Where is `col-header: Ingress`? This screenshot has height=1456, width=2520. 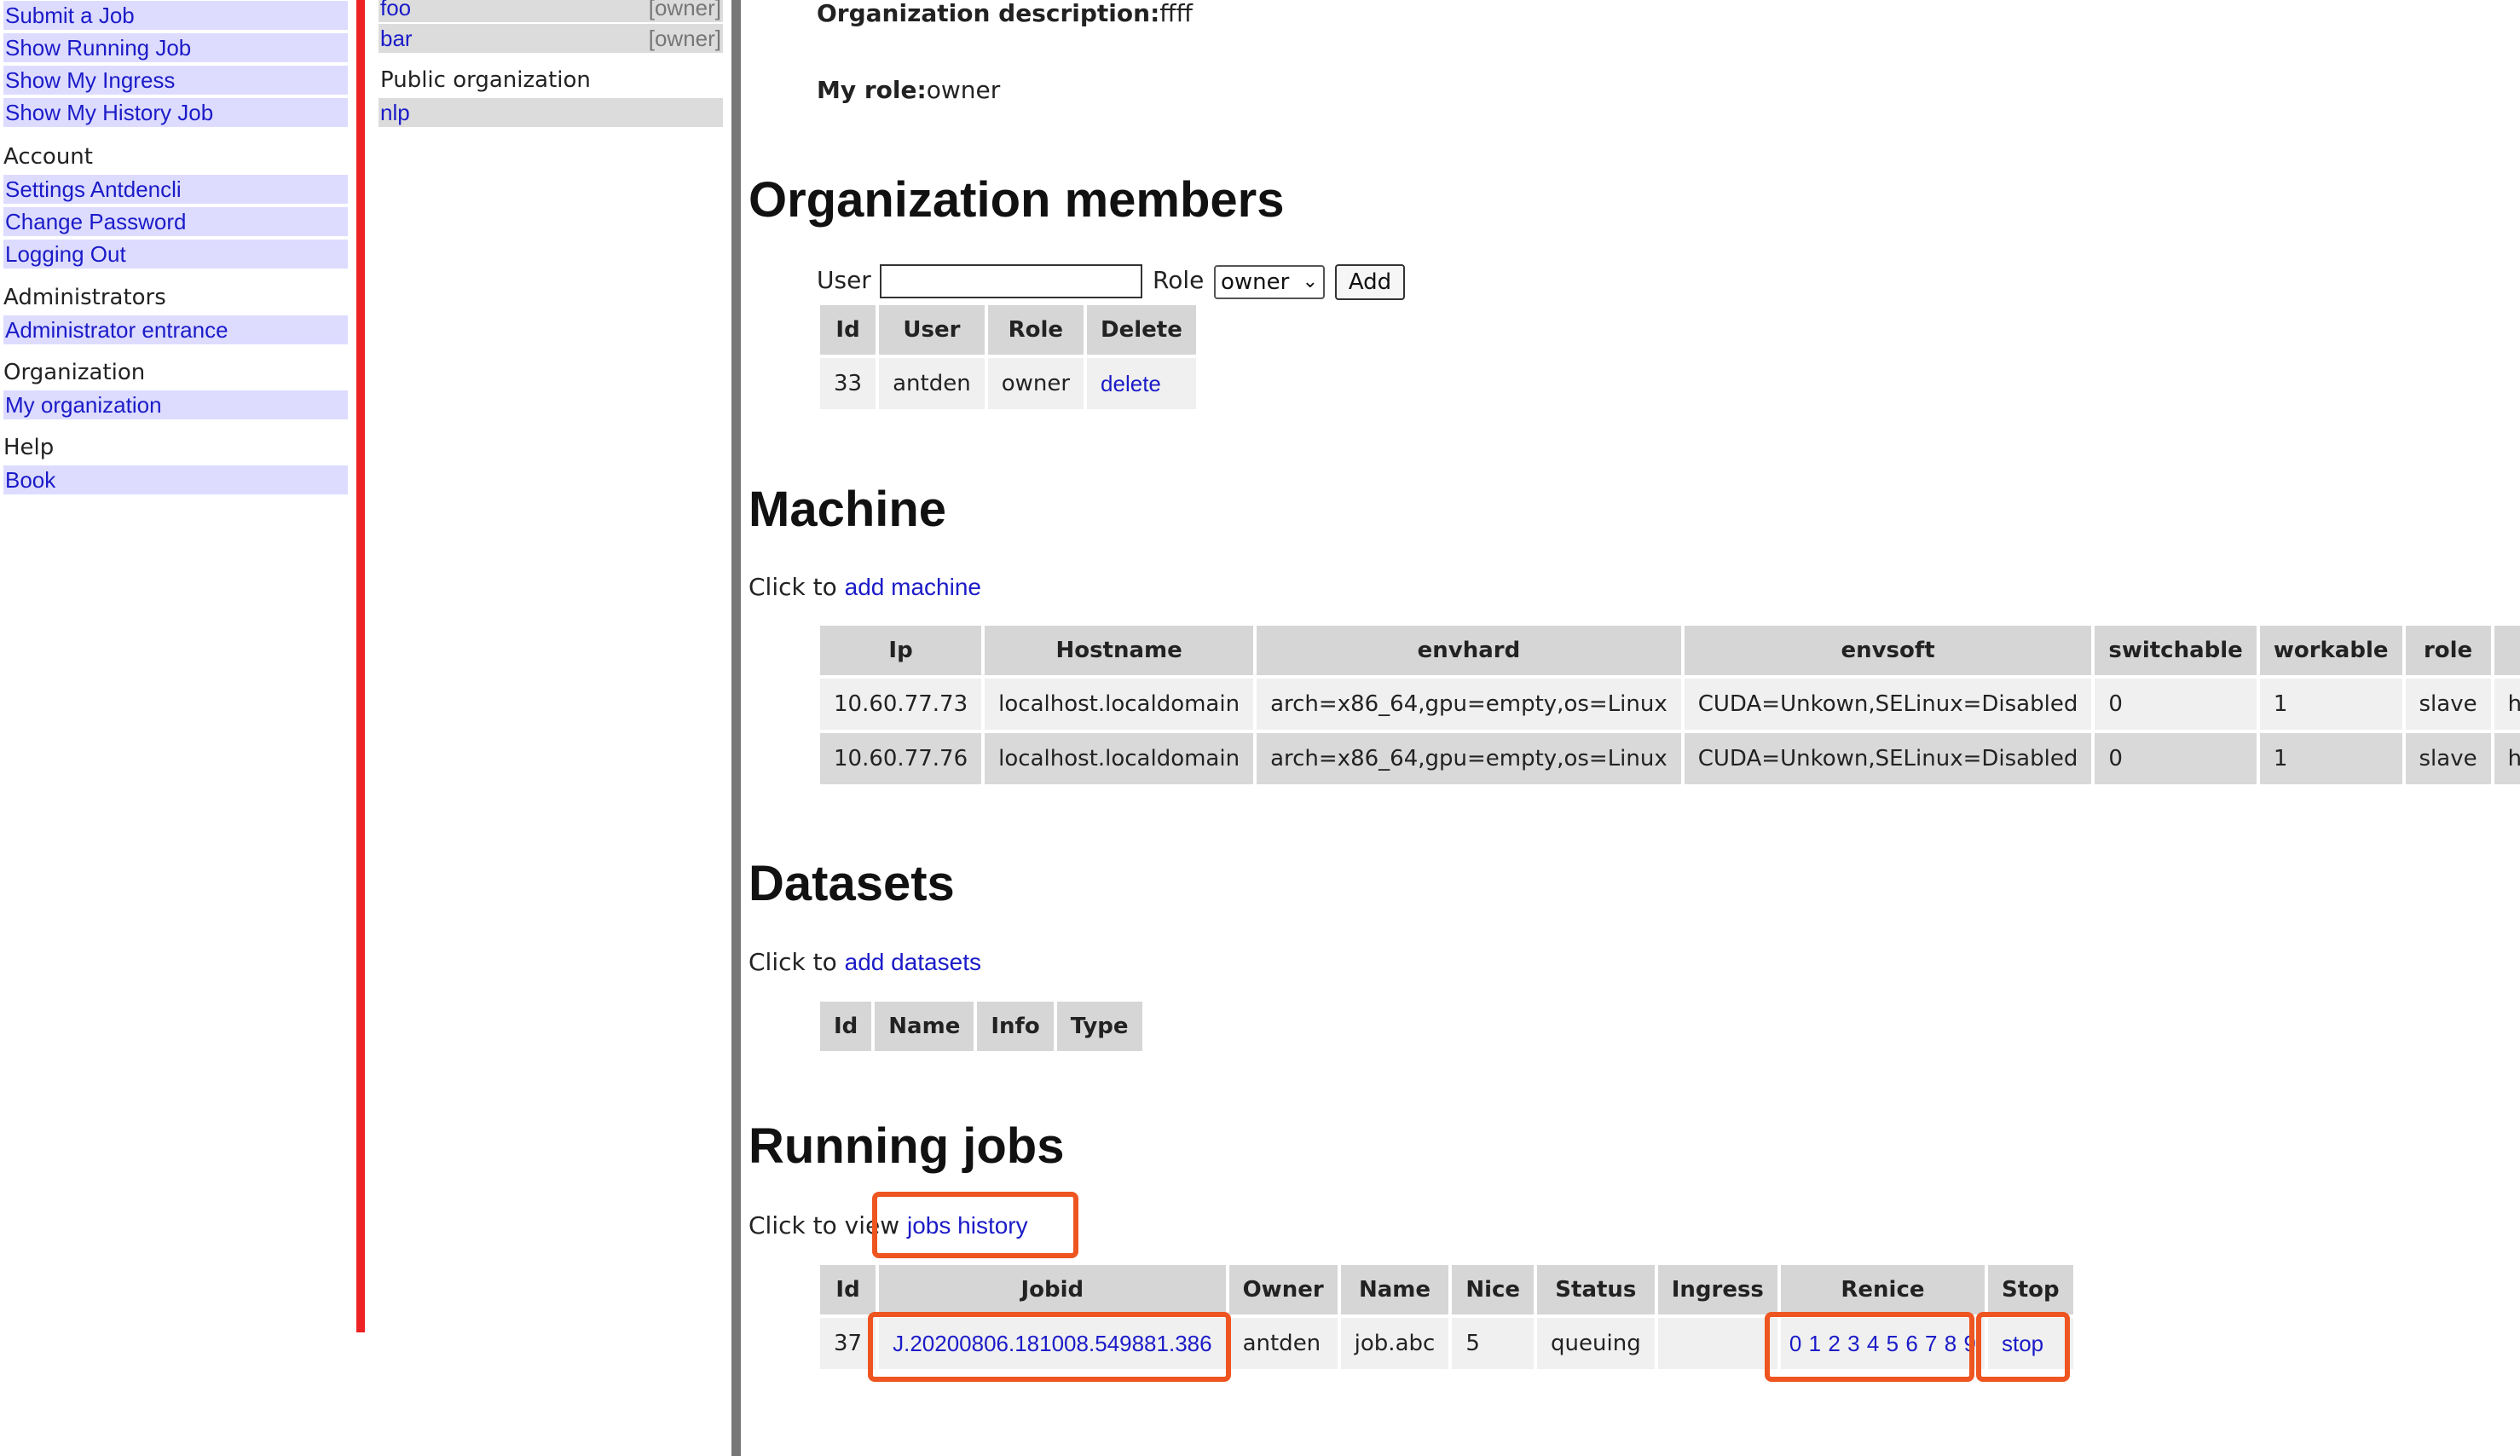 col-header: Ingress is located at coordinates (1717, 1289).